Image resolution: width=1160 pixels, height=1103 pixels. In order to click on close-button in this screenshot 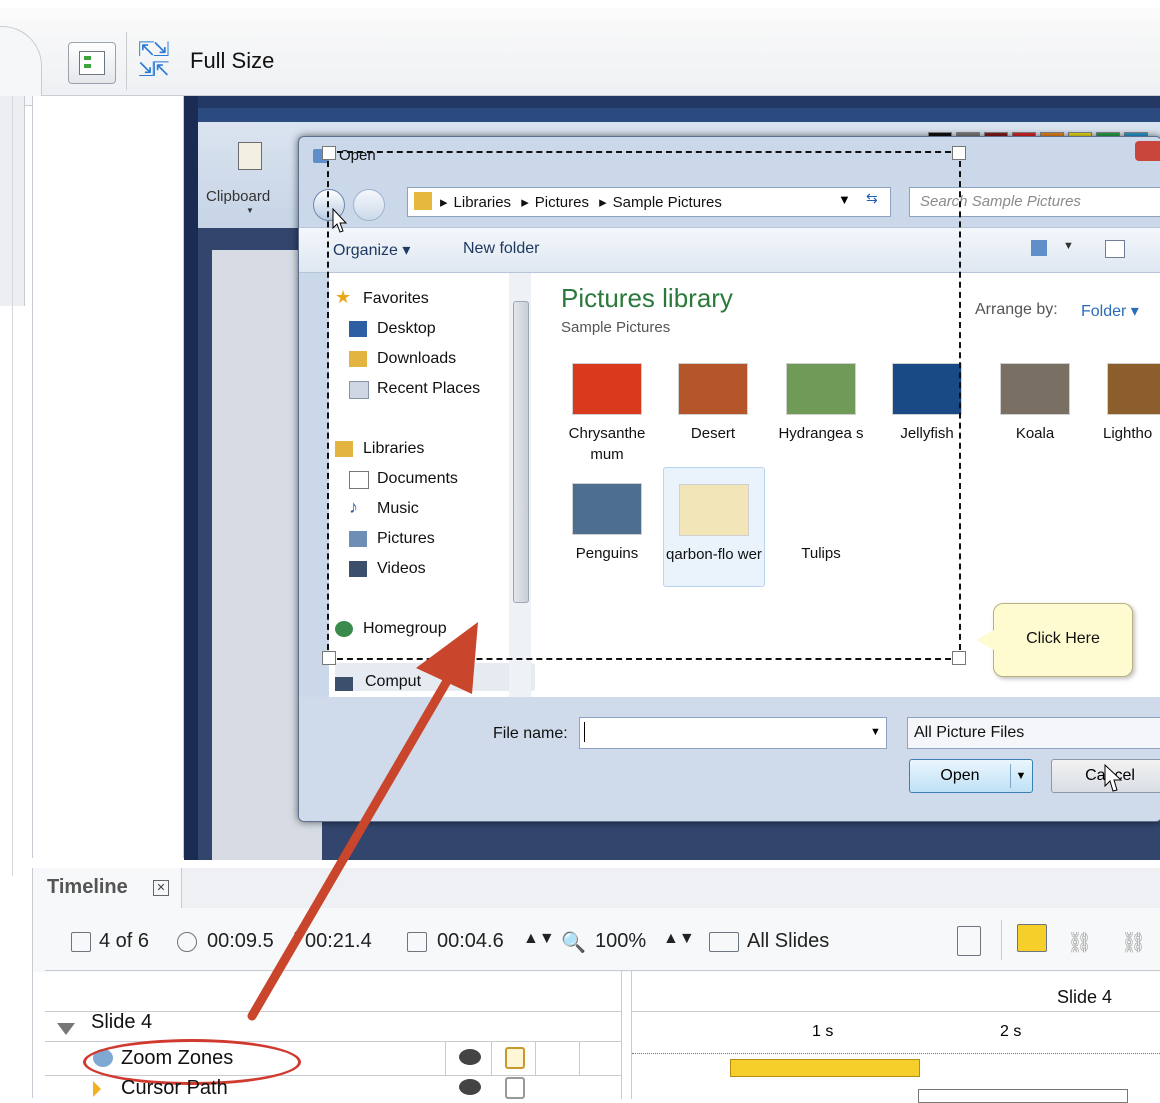, I will do `click(1147, 151)`.